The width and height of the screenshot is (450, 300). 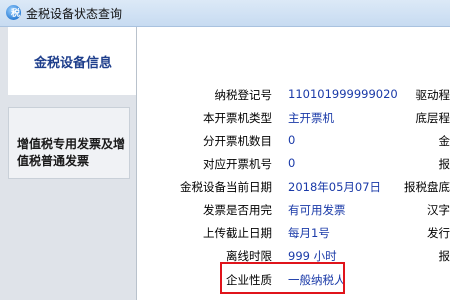 What do you see at coordinates (226, 187) in the screenshot?
I see `field-label-device-date: 金税设备当前日期` at bounding box center [226, 187].